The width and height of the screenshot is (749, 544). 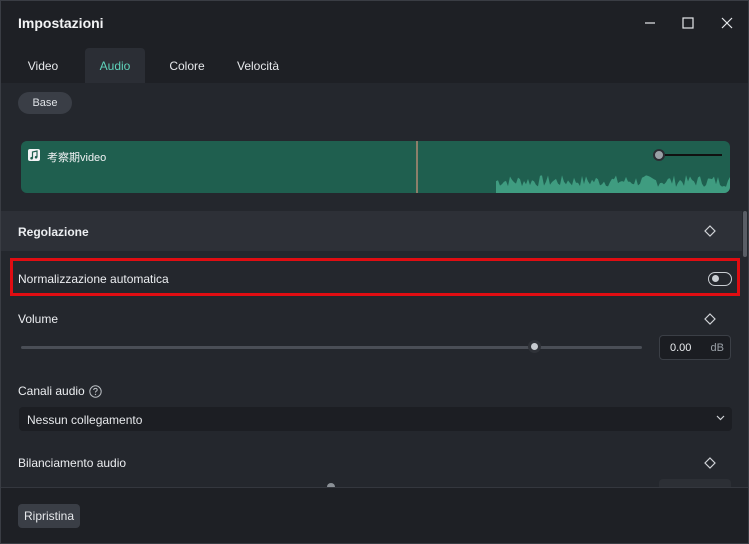 What do you see at coordinates (72, 463) in the screenshot?
I see `audio-balance-label: Bilanciamento audio` at bounding box center [72, 463].